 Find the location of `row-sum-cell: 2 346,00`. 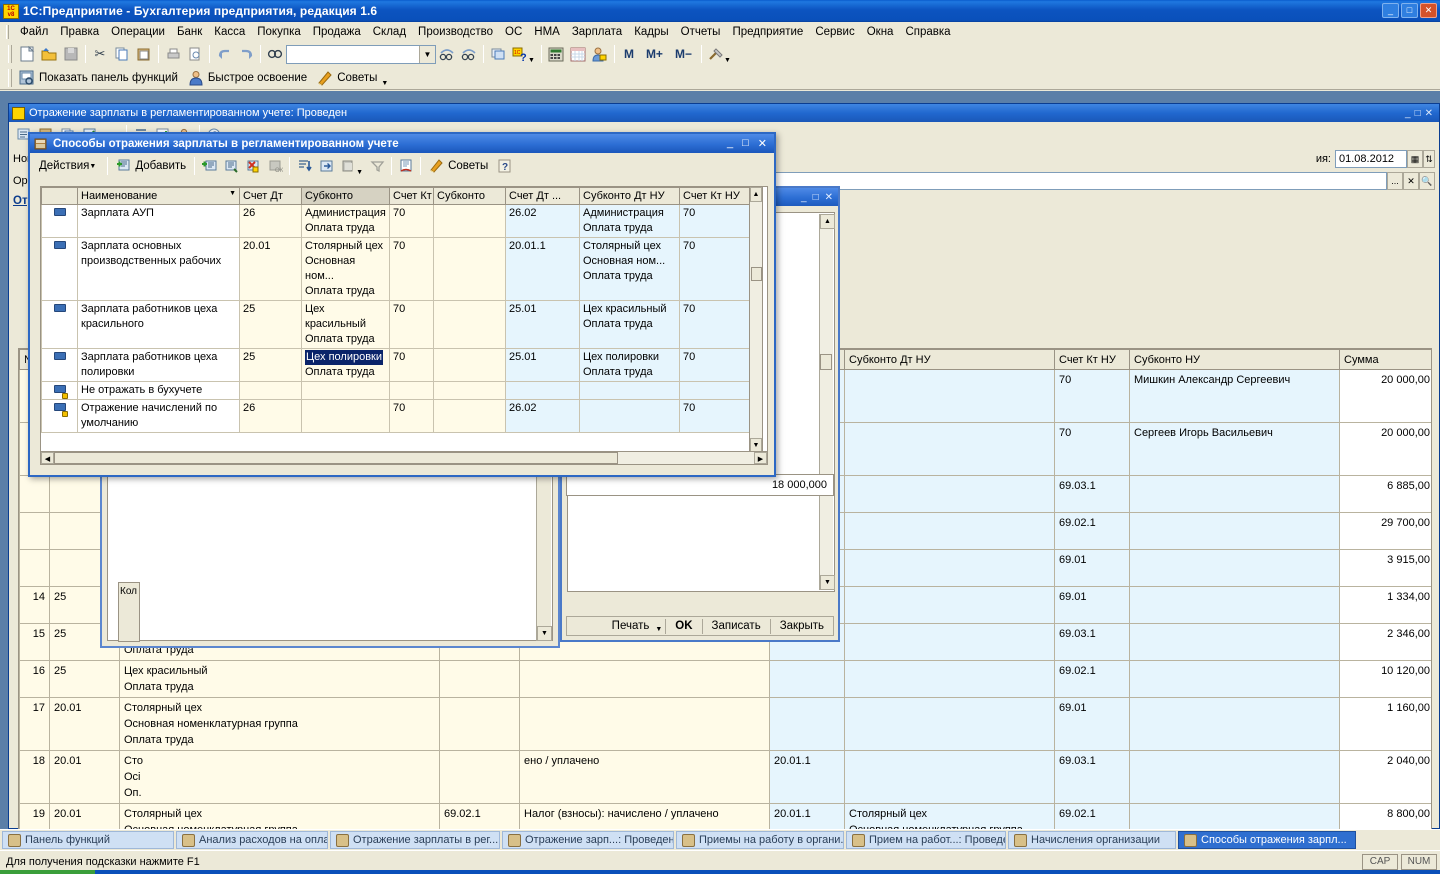

row-sum-cell: 2 346,00 is located at coordinates (1385, 642).